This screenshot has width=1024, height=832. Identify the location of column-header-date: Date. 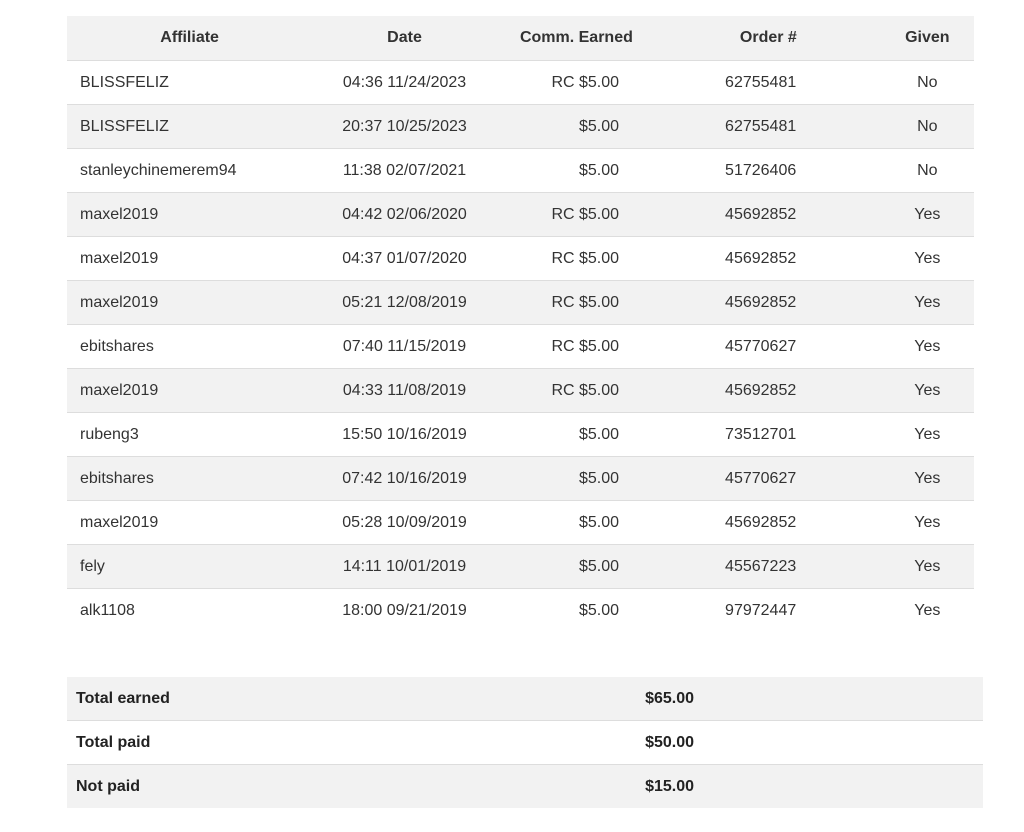
(404, 38).